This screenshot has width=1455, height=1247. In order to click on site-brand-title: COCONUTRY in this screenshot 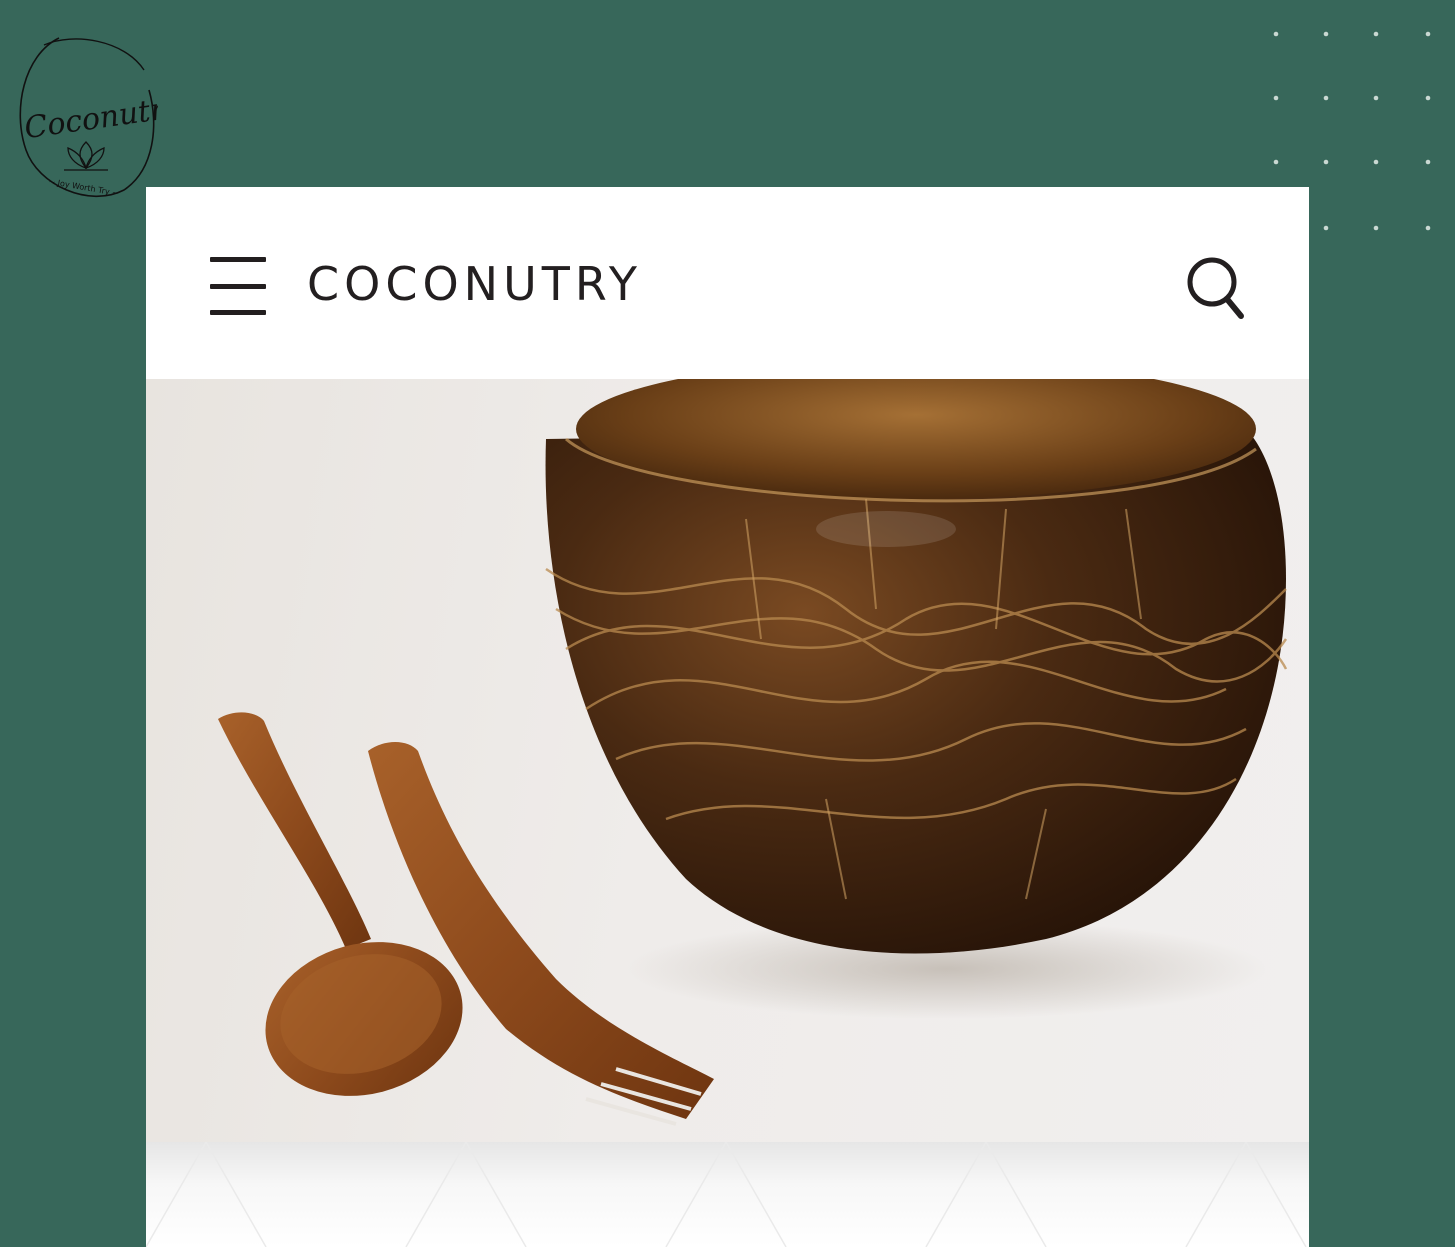, I will do `click(474, 284)`.